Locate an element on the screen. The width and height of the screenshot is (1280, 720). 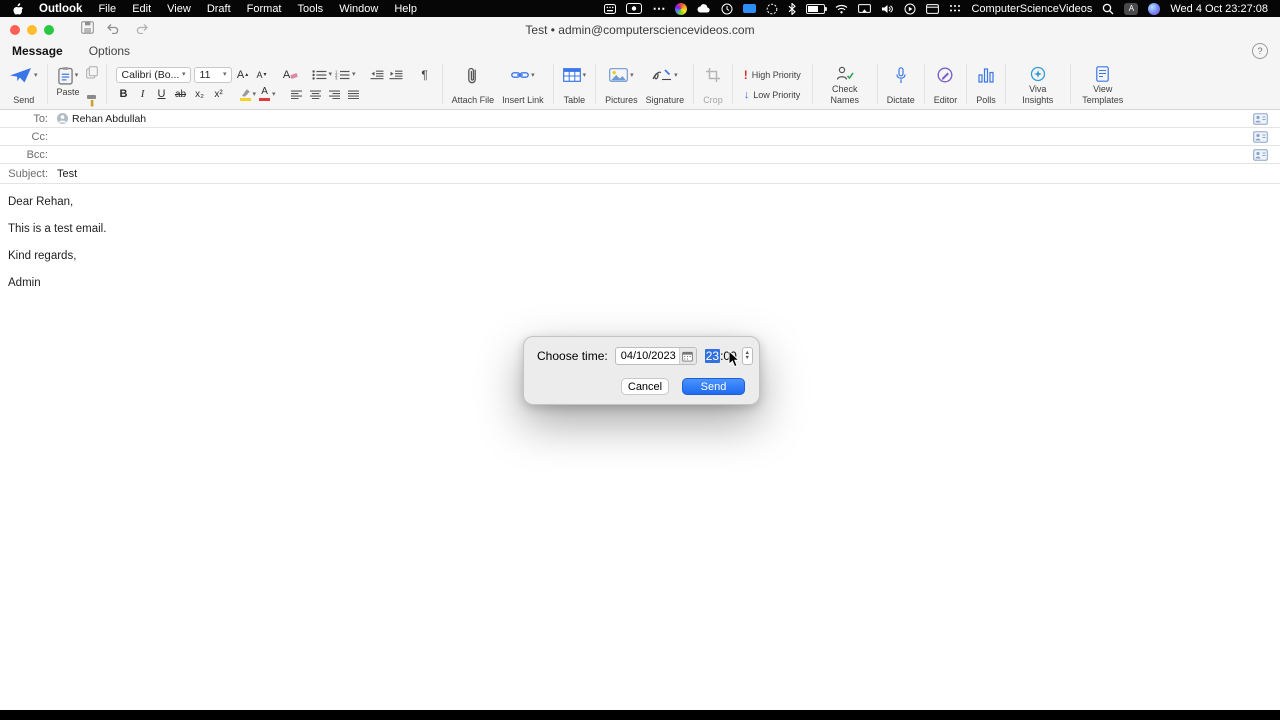
menu-help: Help is located at coordinates (405, 9).